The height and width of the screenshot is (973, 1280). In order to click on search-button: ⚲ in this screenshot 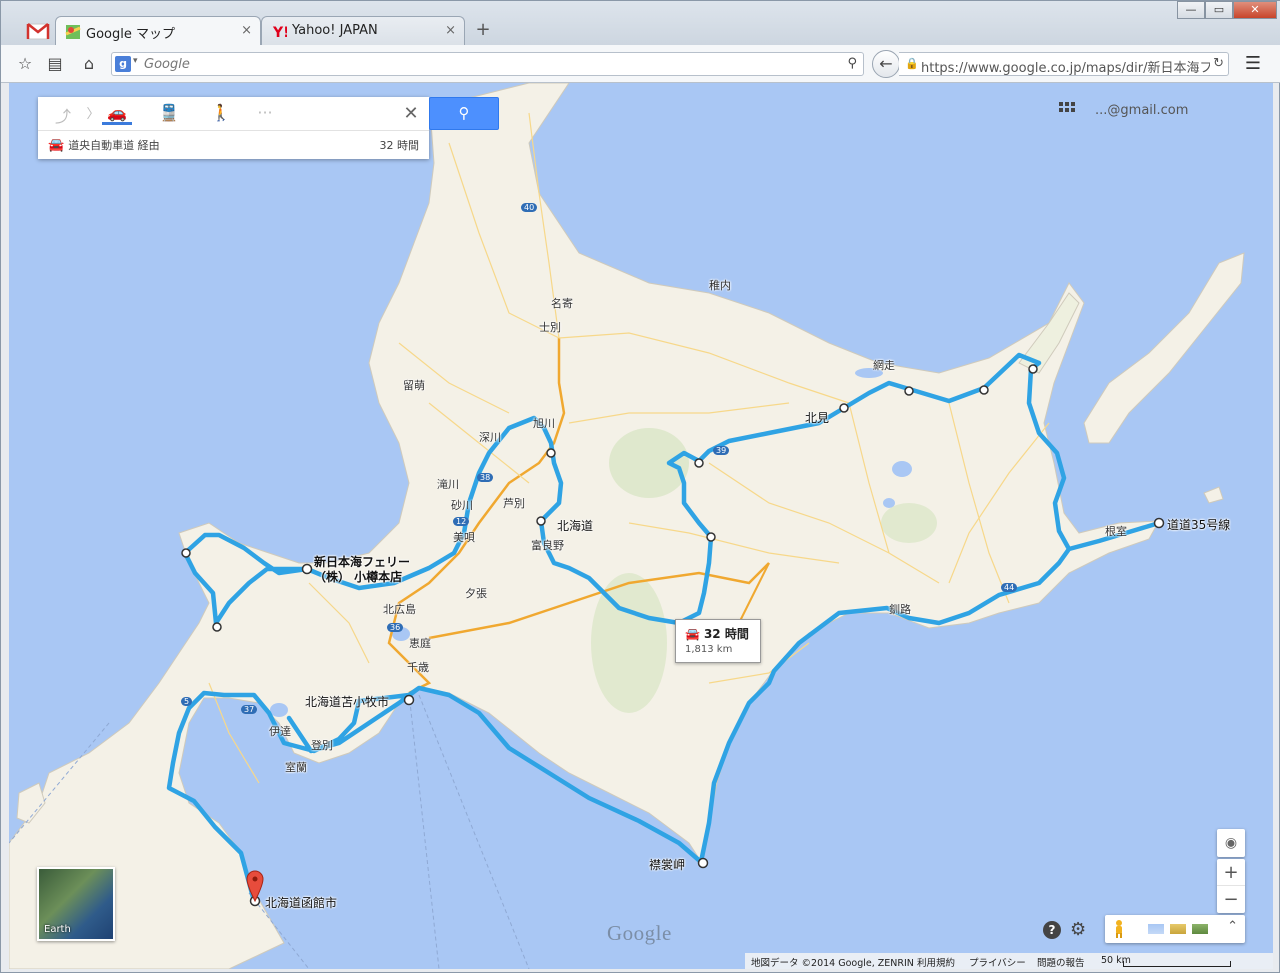, I will do `click(464, 113)`.